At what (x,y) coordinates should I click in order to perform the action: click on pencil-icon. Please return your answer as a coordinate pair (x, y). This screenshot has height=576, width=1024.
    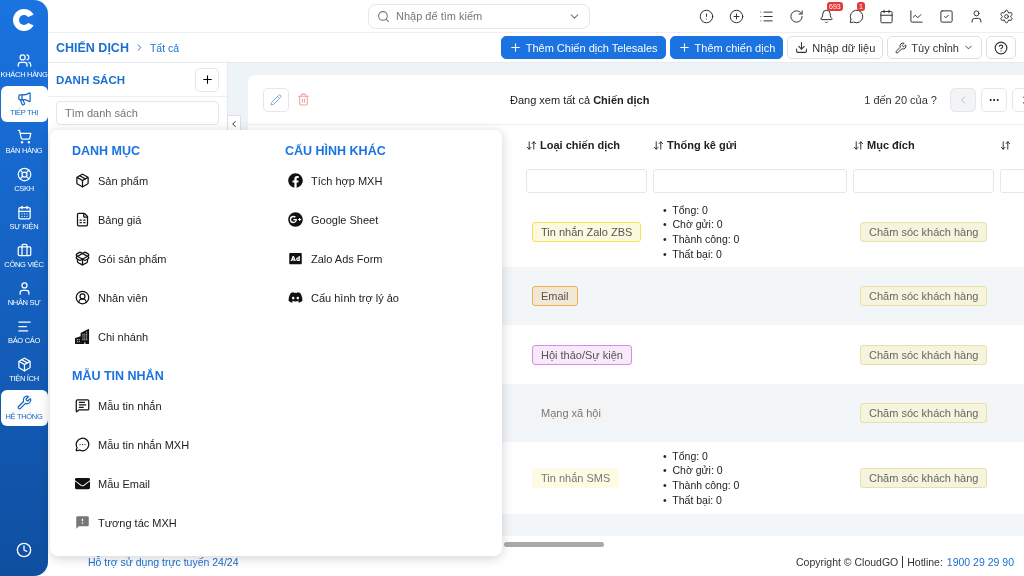
    Looking at the image, I should click on (276, 99).